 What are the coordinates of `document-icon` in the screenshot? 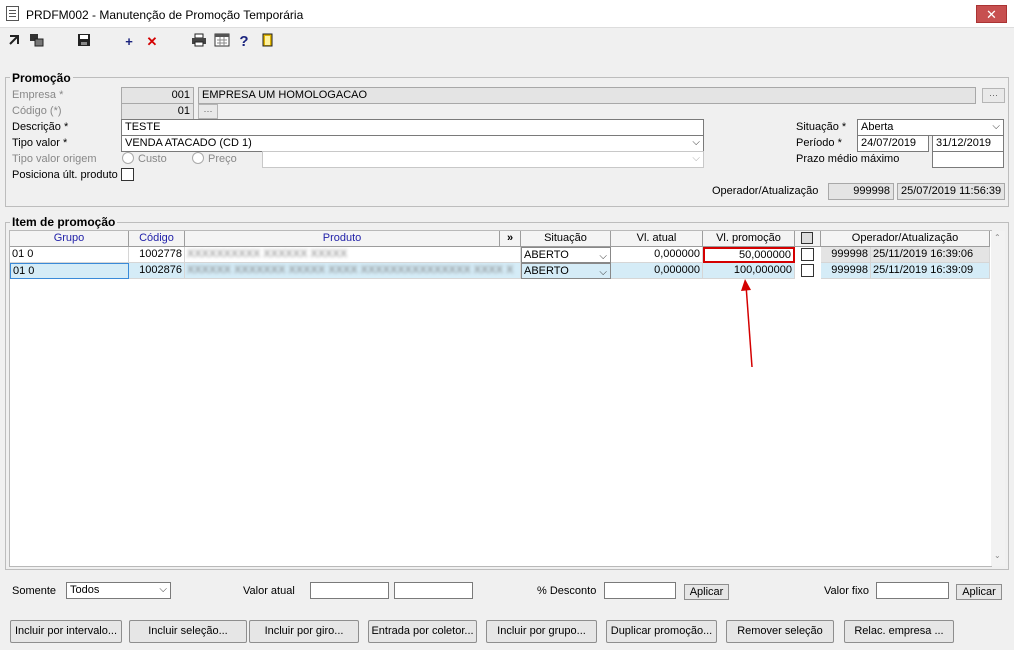 It's located at (12, 13).